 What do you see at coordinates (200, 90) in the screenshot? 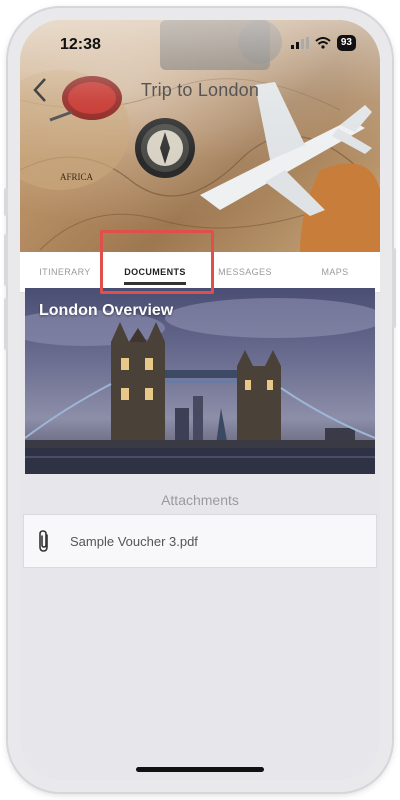
I see `page-title: Trip to London` at bounding box center [200, 90].